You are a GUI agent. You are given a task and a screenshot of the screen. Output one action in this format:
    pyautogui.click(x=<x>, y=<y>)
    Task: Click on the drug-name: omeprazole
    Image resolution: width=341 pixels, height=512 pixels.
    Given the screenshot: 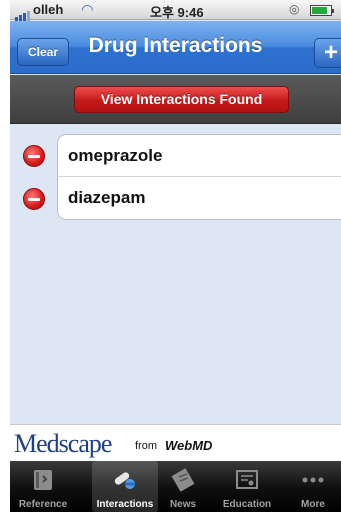 What is the action you would take?
    pyautogui.click(x=115, y=155)
    